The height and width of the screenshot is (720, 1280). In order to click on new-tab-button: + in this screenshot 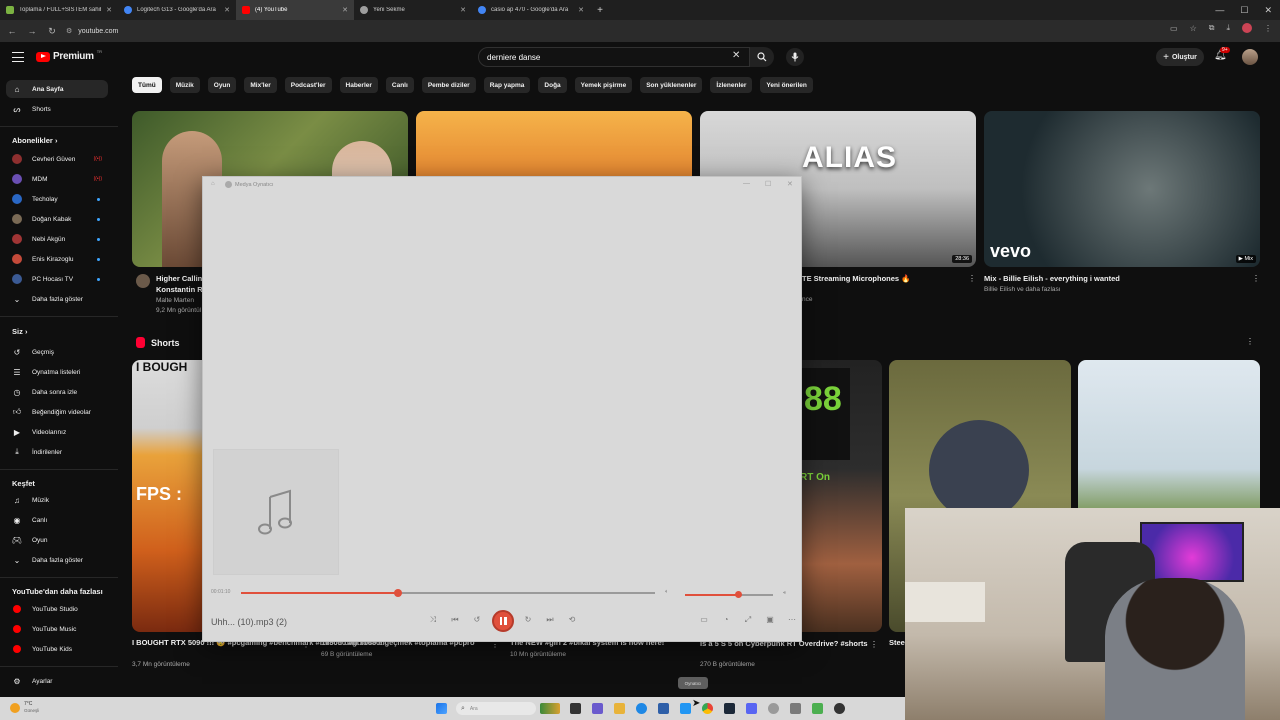, I will do `click(600, 10)`.